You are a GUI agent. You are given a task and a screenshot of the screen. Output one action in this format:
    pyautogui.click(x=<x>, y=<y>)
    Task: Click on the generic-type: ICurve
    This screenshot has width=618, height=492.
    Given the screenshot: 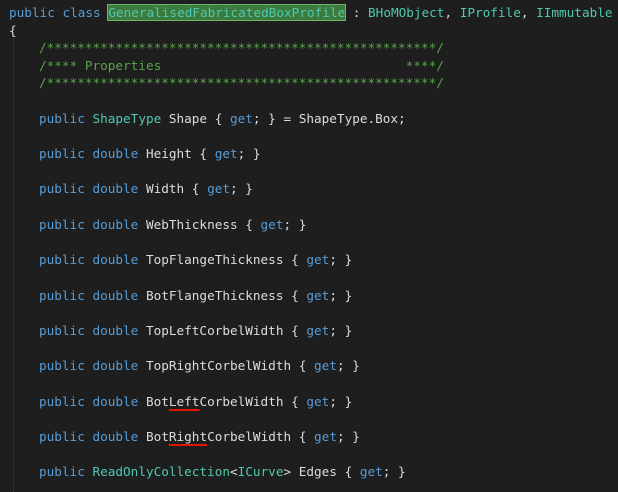 What is the action you would take?
    pyautogui.click(x=261, y=471)
    